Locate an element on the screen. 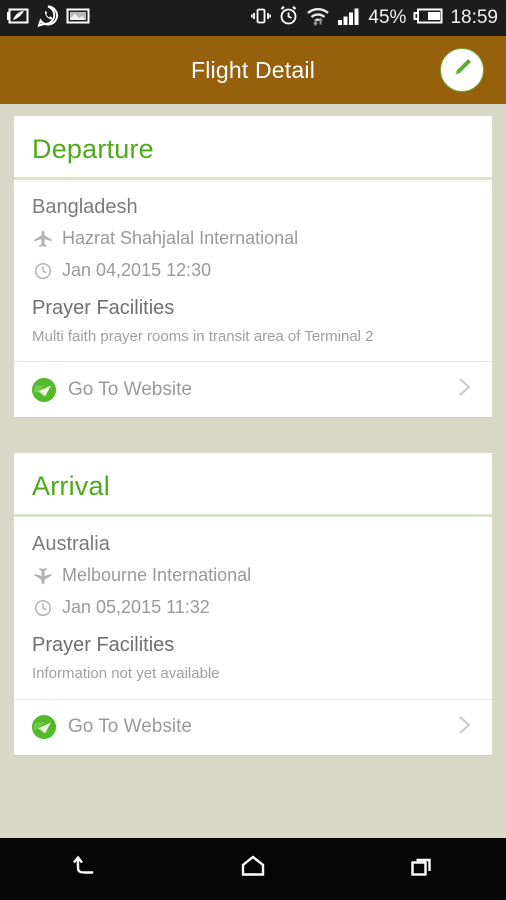 The image size is (506, 900). edit-button is located at coordinates (462, 70).